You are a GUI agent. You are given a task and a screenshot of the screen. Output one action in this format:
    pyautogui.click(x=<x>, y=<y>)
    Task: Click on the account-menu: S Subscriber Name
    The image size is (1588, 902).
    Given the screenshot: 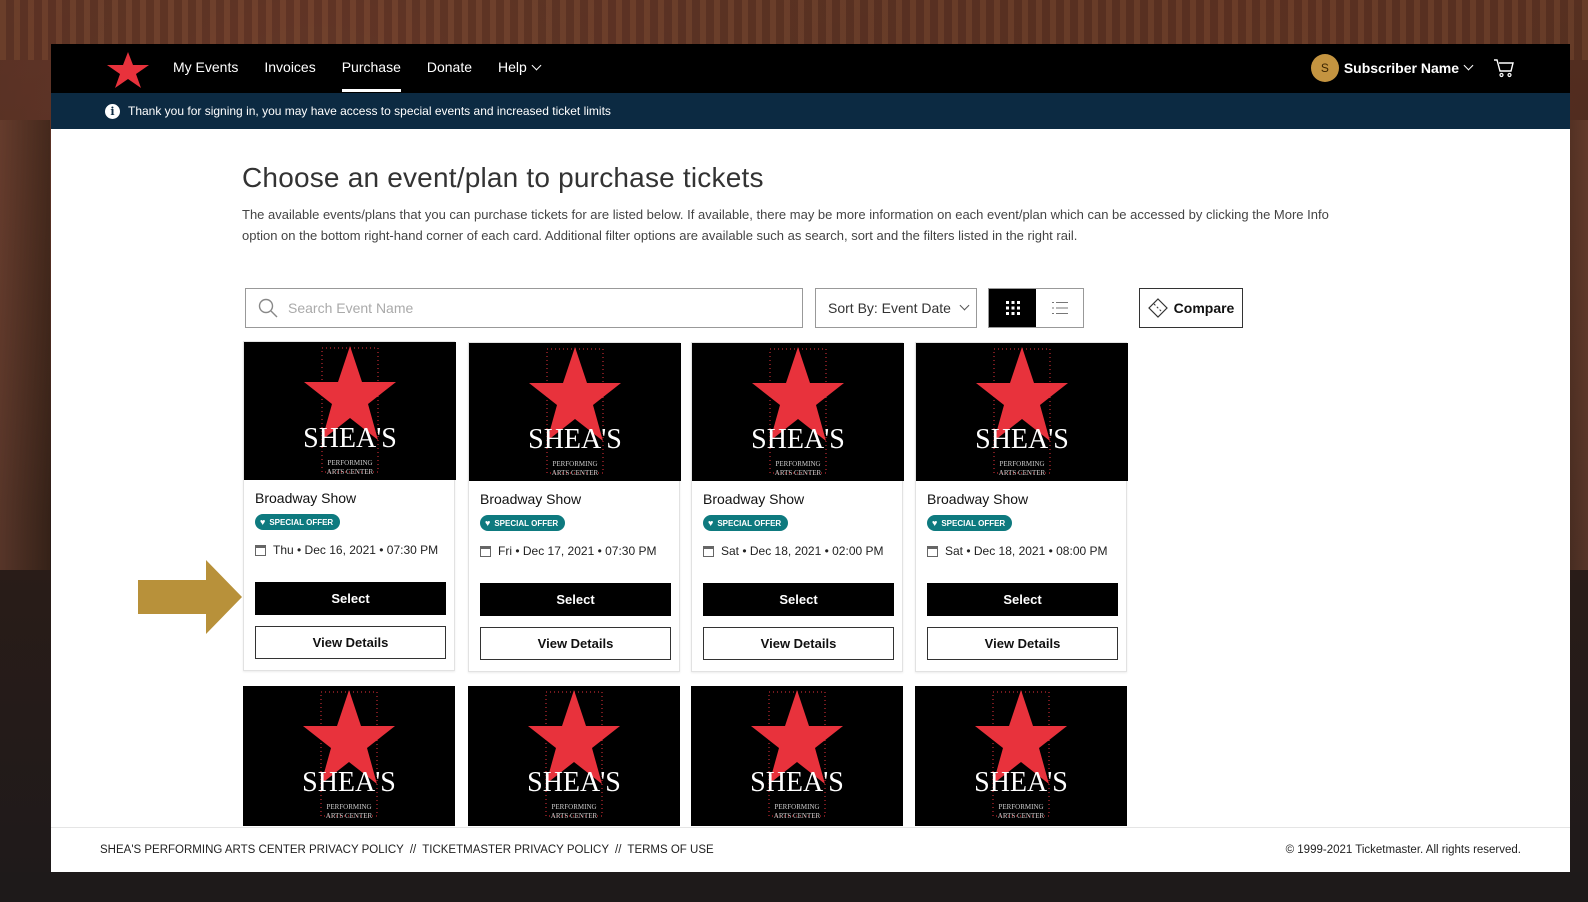 What is the action you would take?
    pyautogui.click(x=1392, y=68)
    